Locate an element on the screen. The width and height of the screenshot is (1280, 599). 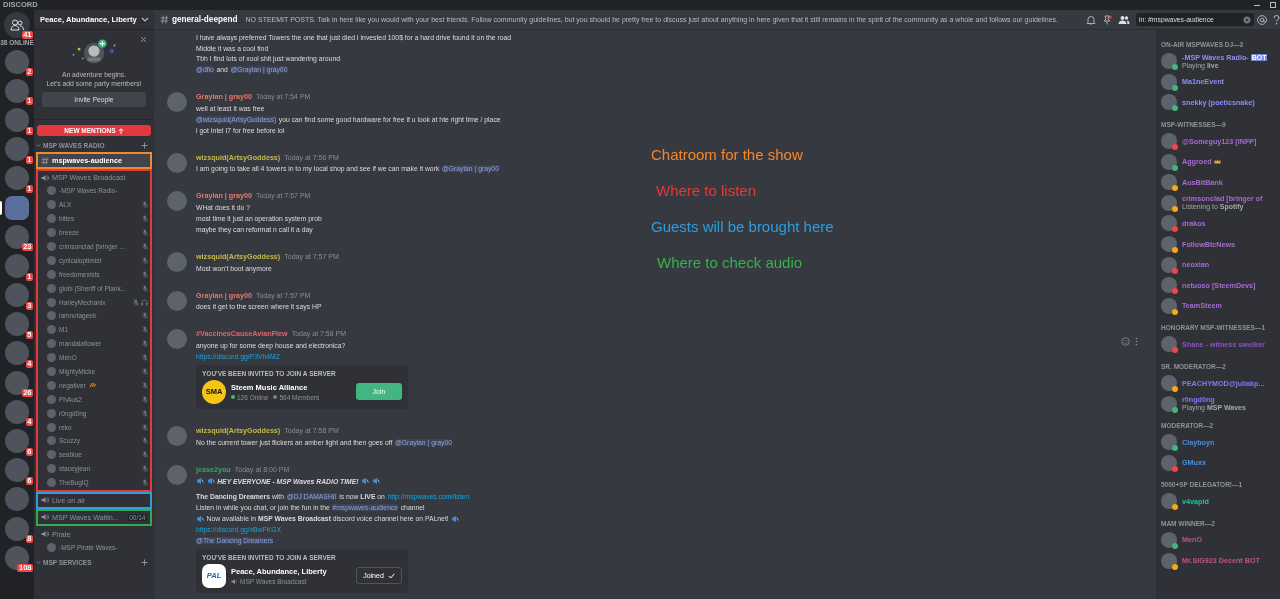
online-dot-icon is located at coordinates (233, 397).